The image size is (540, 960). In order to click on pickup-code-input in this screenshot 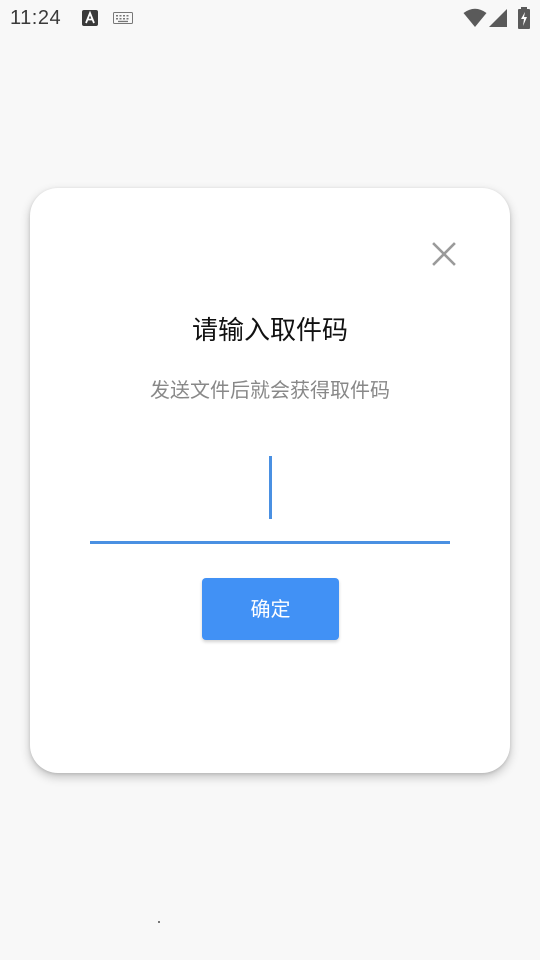, I will do `click(270, 496)`.